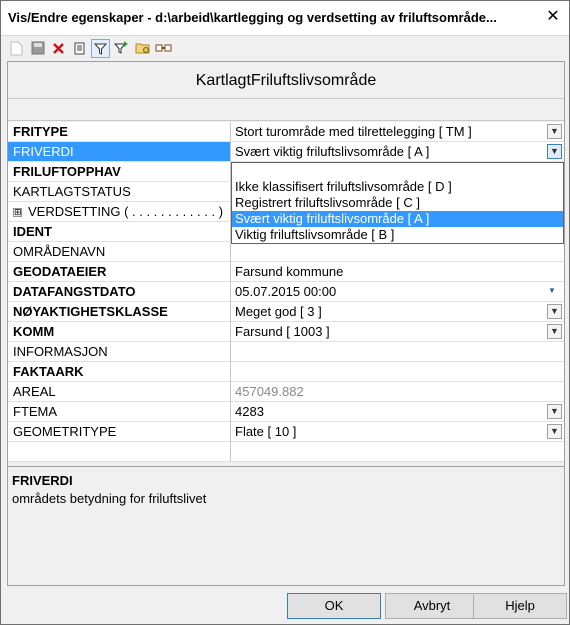 This screenshot has height=625, width=570. Describe the element at coordinates (142, 48) in the screenshot. I see `folder-settings-icon` at that location.